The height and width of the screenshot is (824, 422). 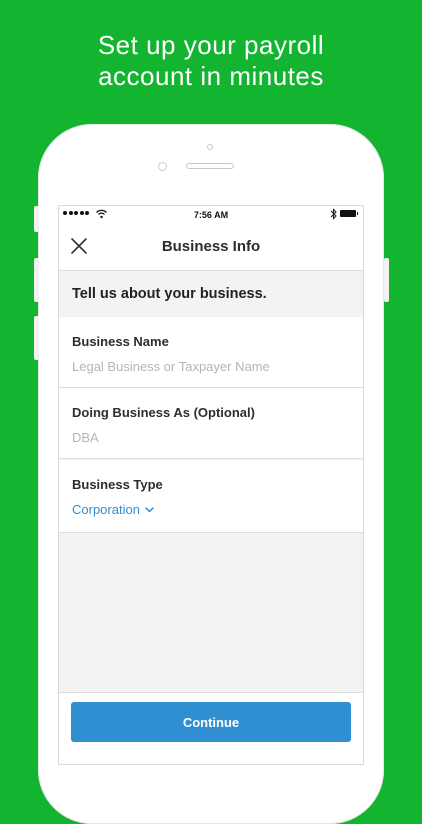 I want to click on dba-label: Doing Business As (Optional), so click(x=163, y=412).